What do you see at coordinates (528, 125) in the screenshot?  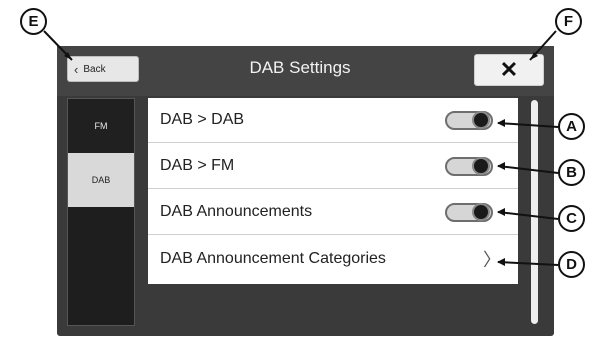 I see `leader-line-a` at bounding box center [528, 125].